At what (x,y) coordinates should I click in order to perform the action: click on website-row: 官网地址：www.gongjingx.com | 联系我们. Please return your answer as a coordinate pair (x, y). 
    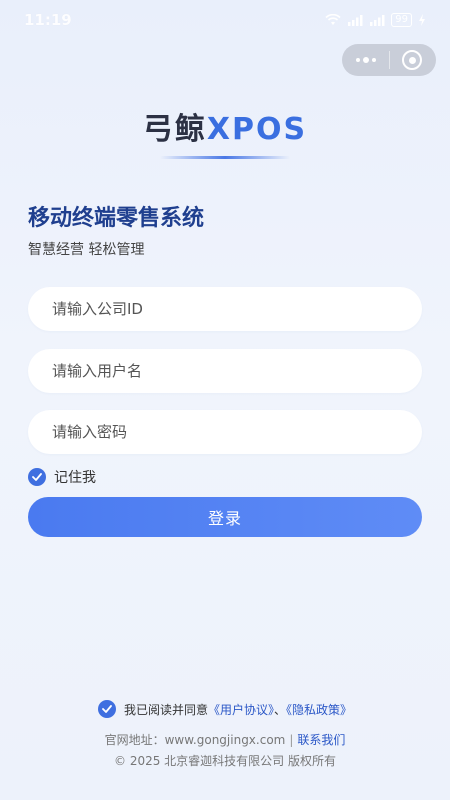
    Looking at the image, I should click on (225, 739).